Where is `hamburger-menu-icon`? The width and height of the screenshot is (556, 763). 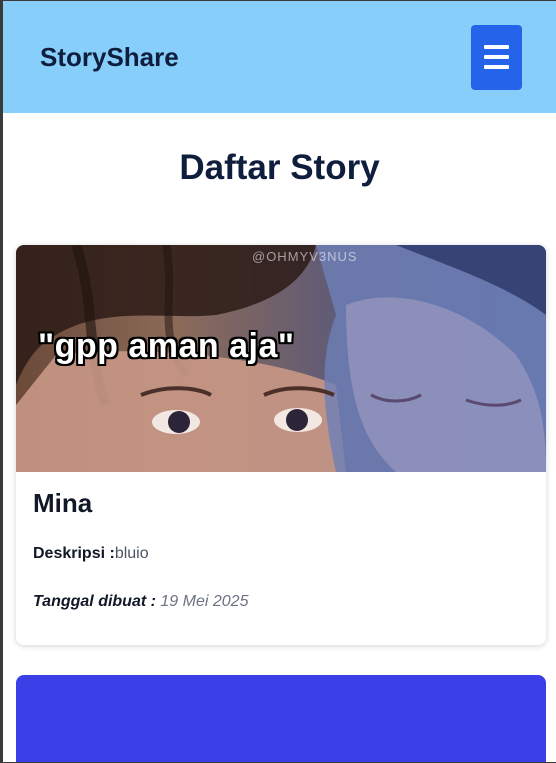 hamburger-menu-icon is located at coordinates (496, 47).